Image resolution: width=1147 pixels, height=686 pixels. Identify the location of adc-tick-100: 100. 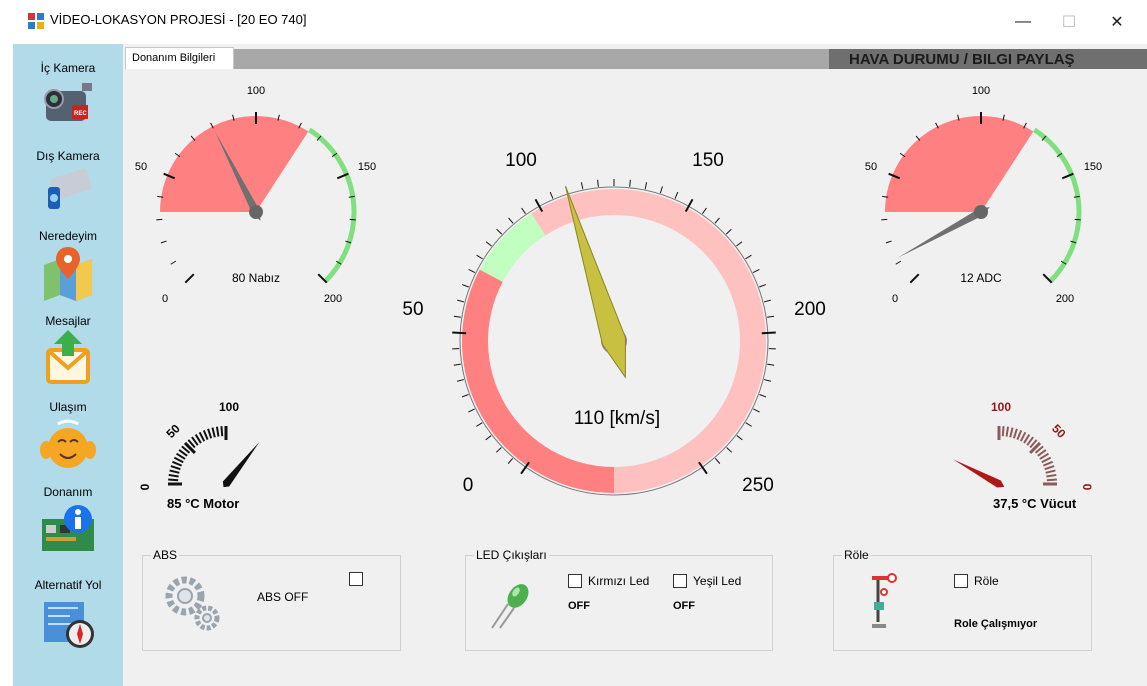
(981, 91).